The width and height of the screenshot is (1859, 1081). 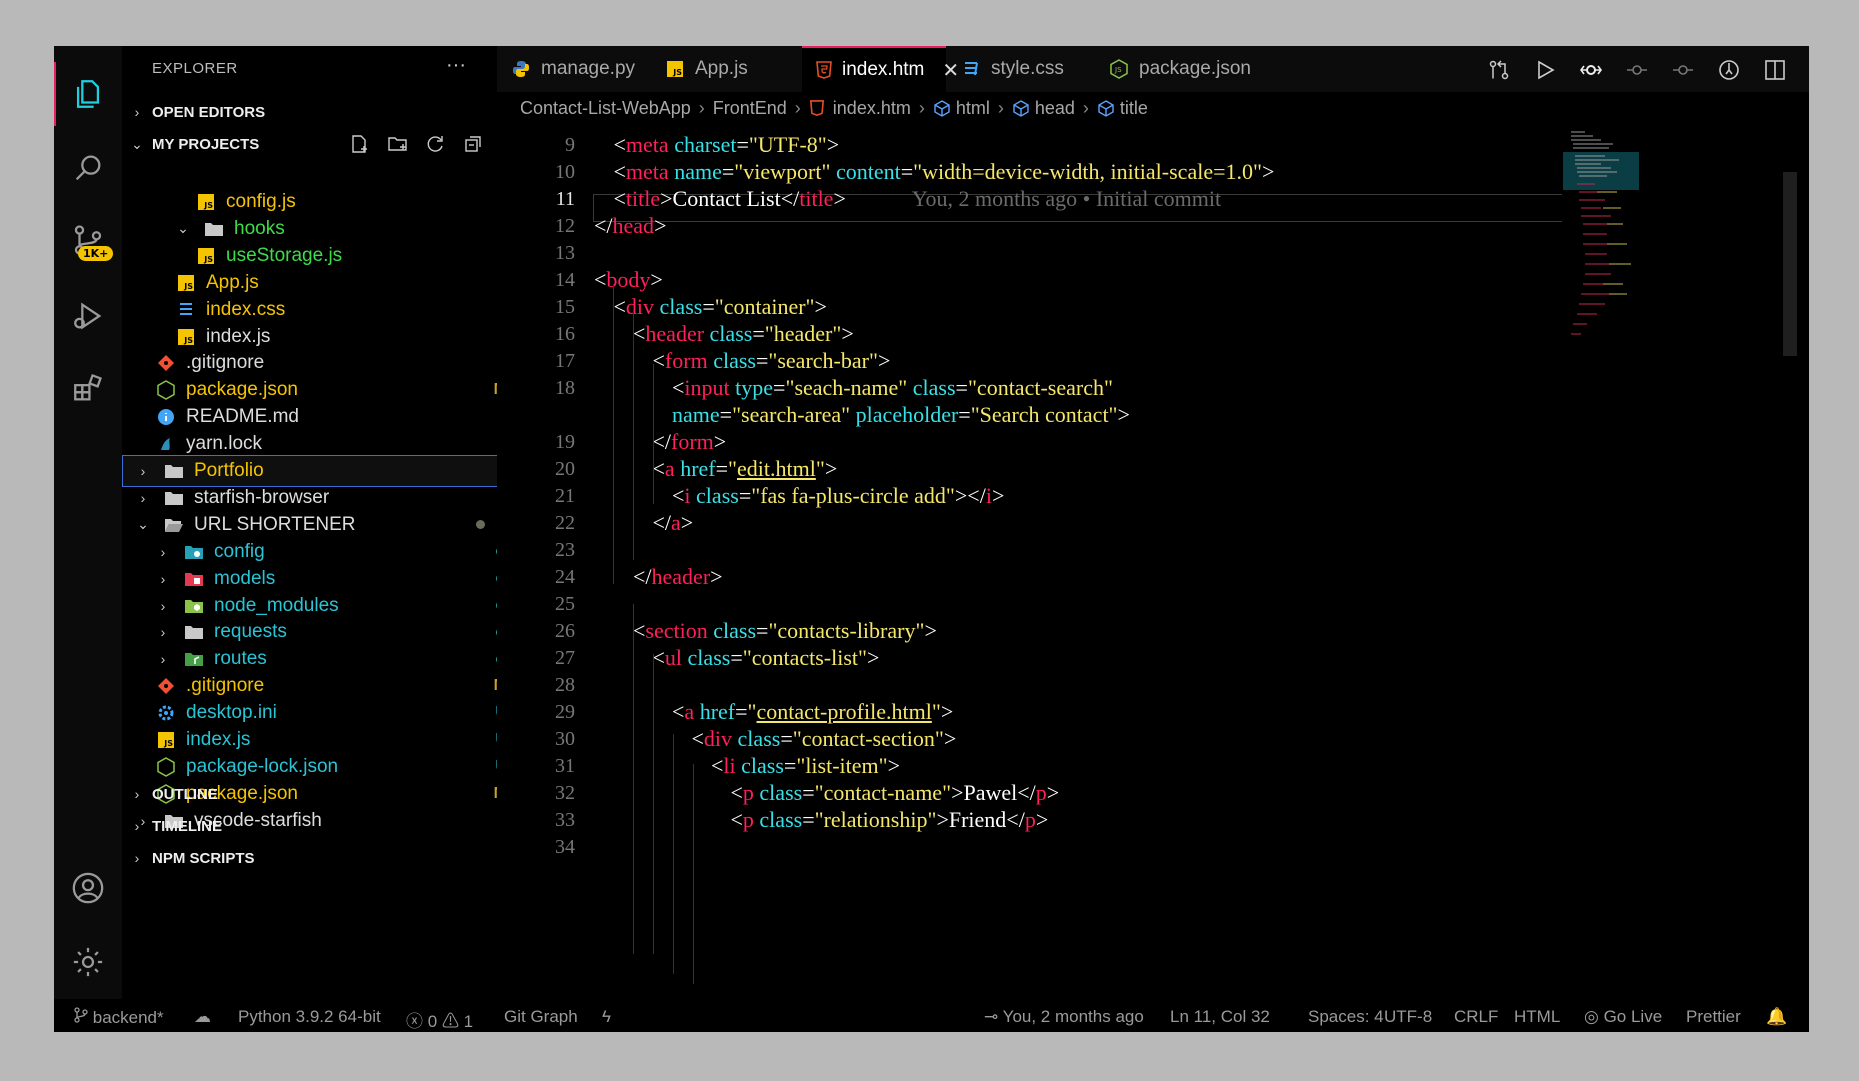 I want to click on code-line: <li class="list-item">, so click(x=805, y=766).